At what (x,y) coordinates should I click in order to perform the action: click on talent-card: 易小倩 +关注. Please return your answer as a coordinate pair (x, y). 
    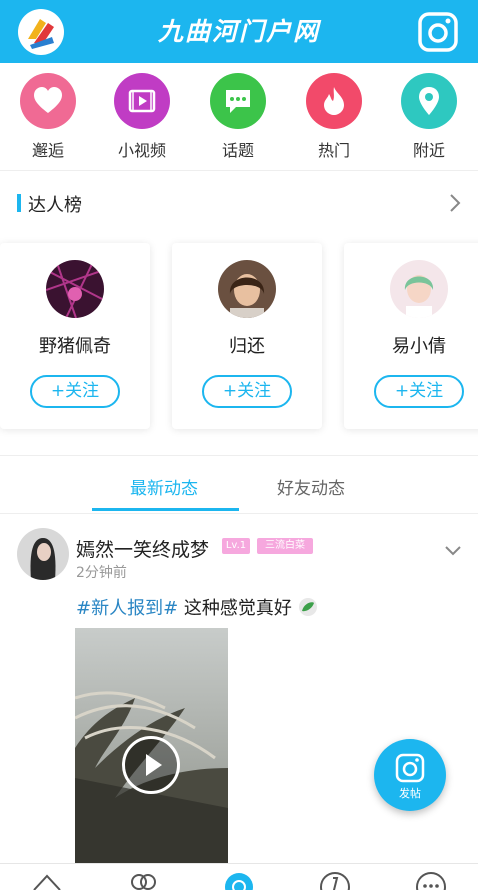
    Looking at the image, I should click on (411, 336).